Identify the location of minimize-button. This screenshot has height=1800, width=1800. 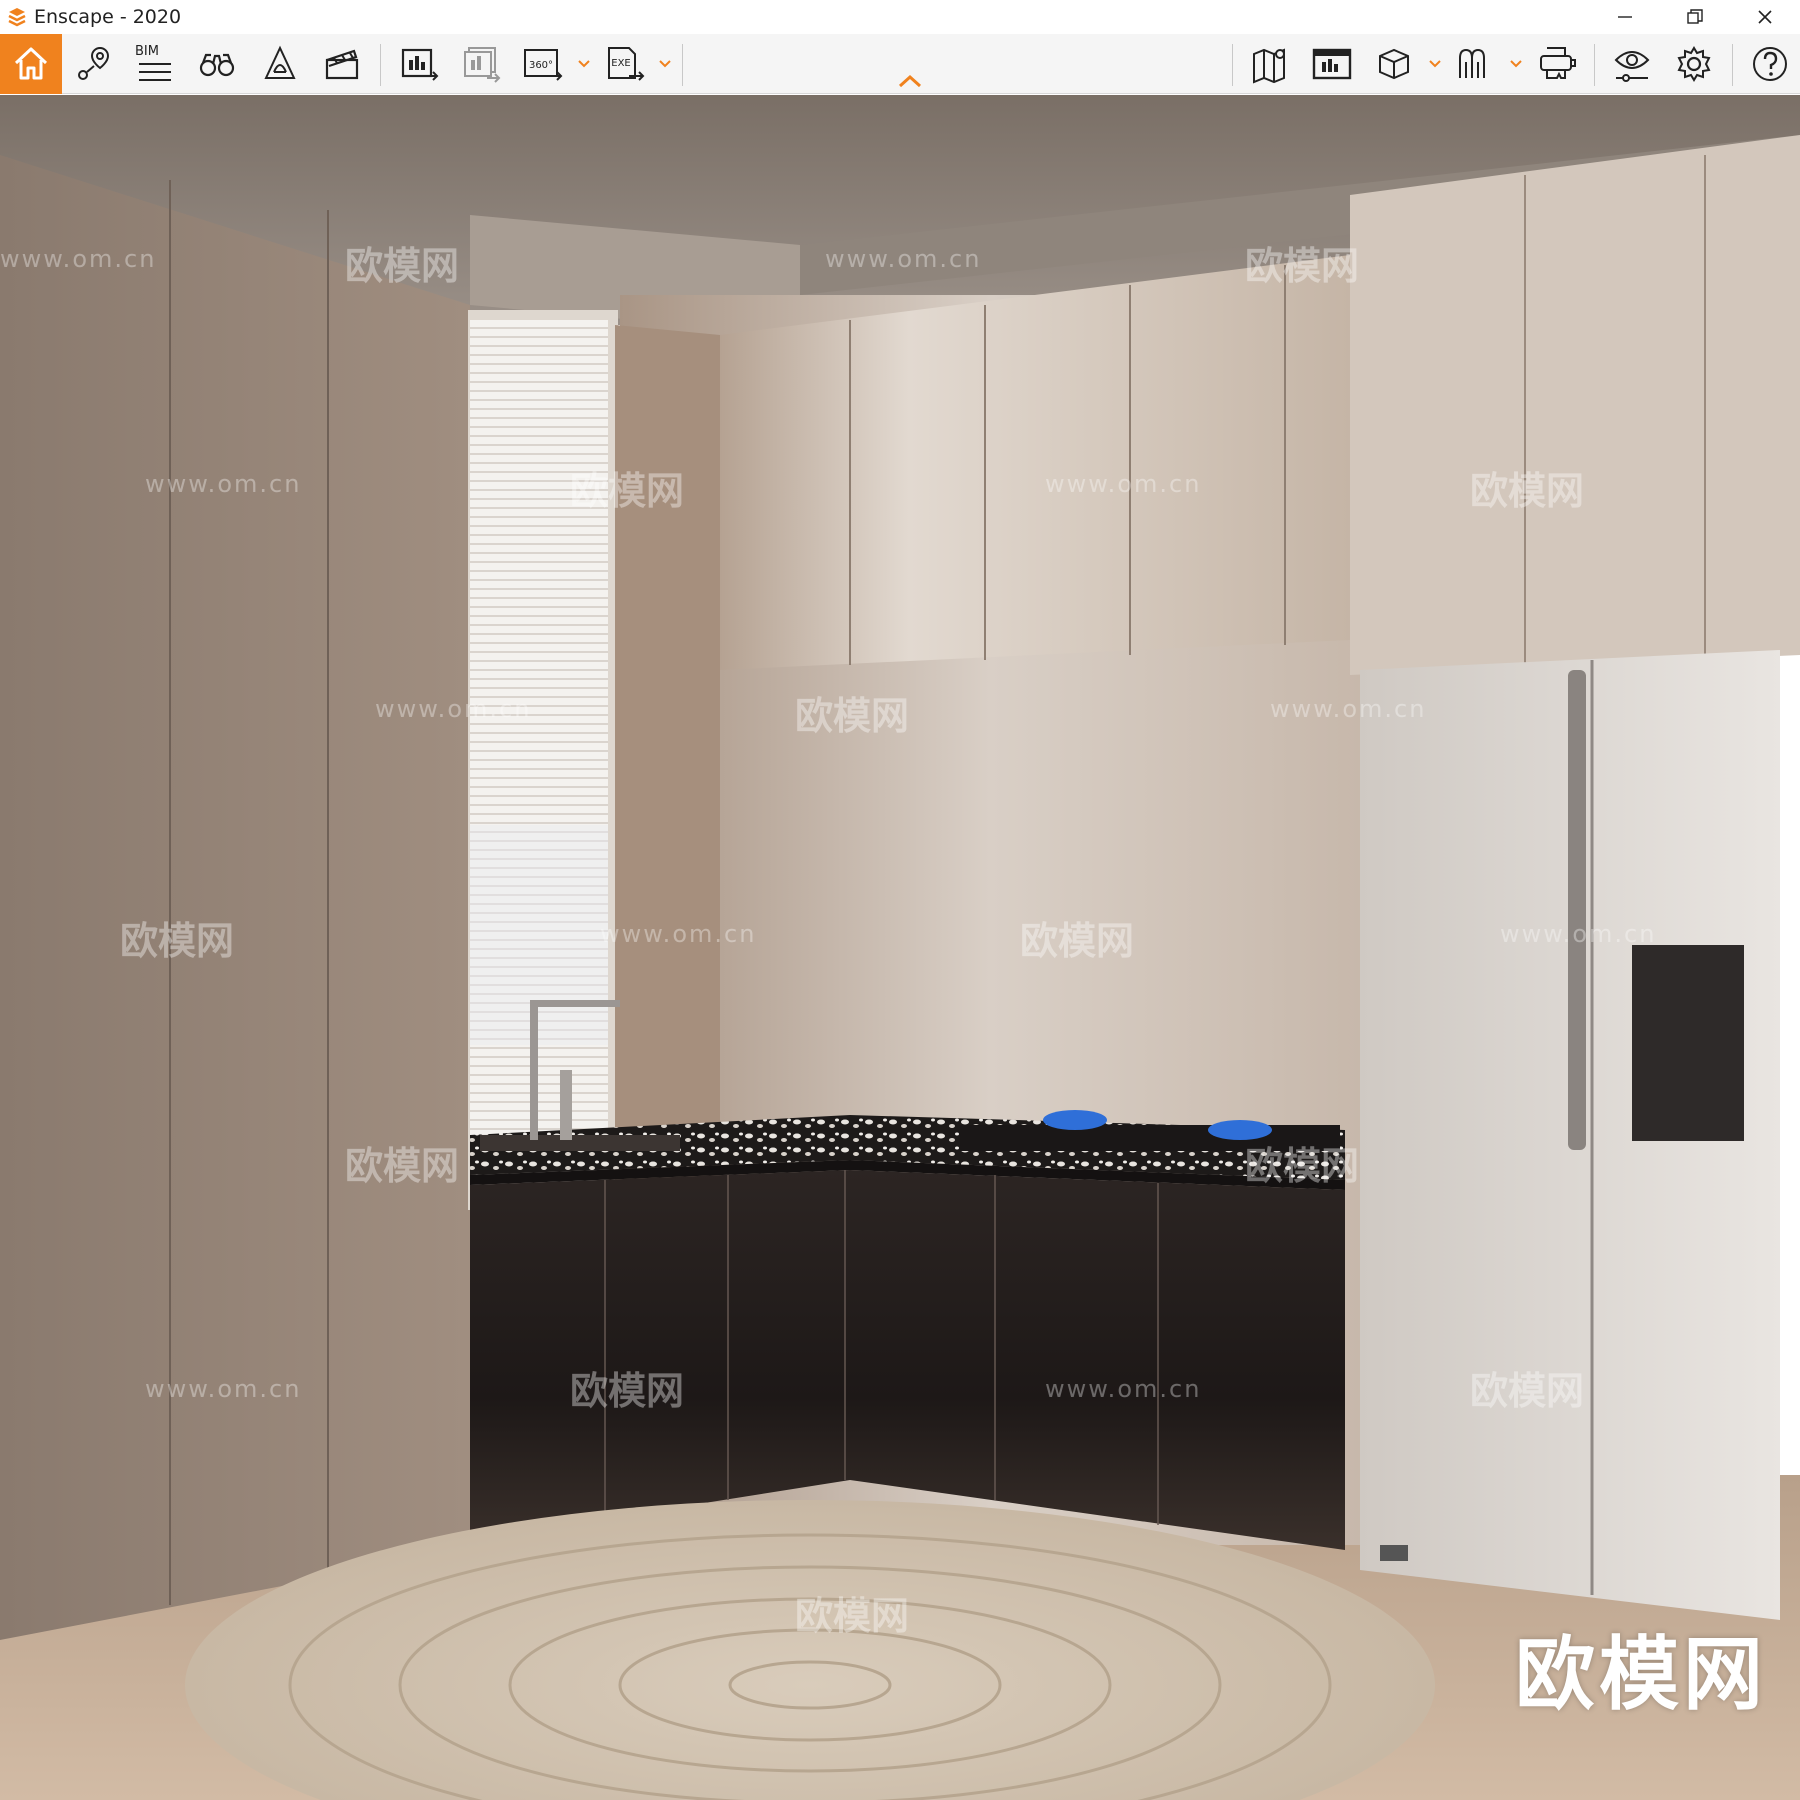
(1625, 17).